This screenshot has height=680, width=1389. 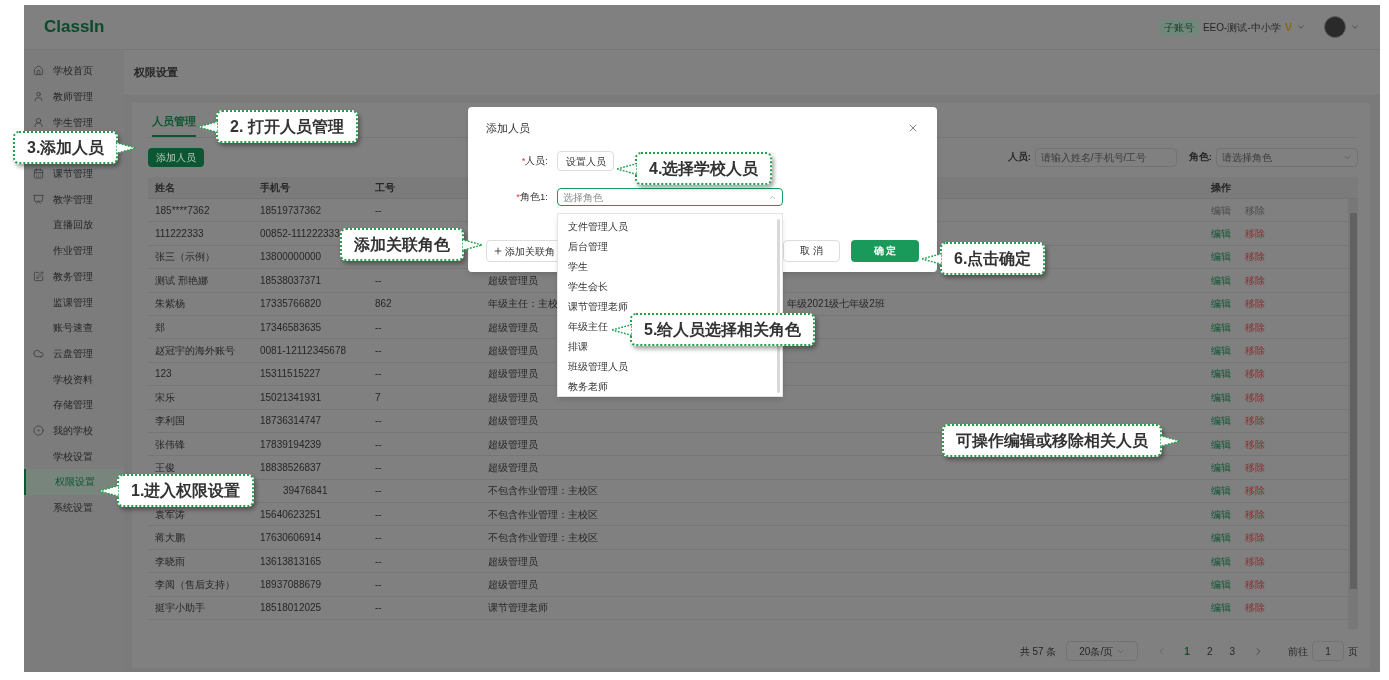 I want to click on sidebar-item: 存储管理, so click(x=74, y=404).